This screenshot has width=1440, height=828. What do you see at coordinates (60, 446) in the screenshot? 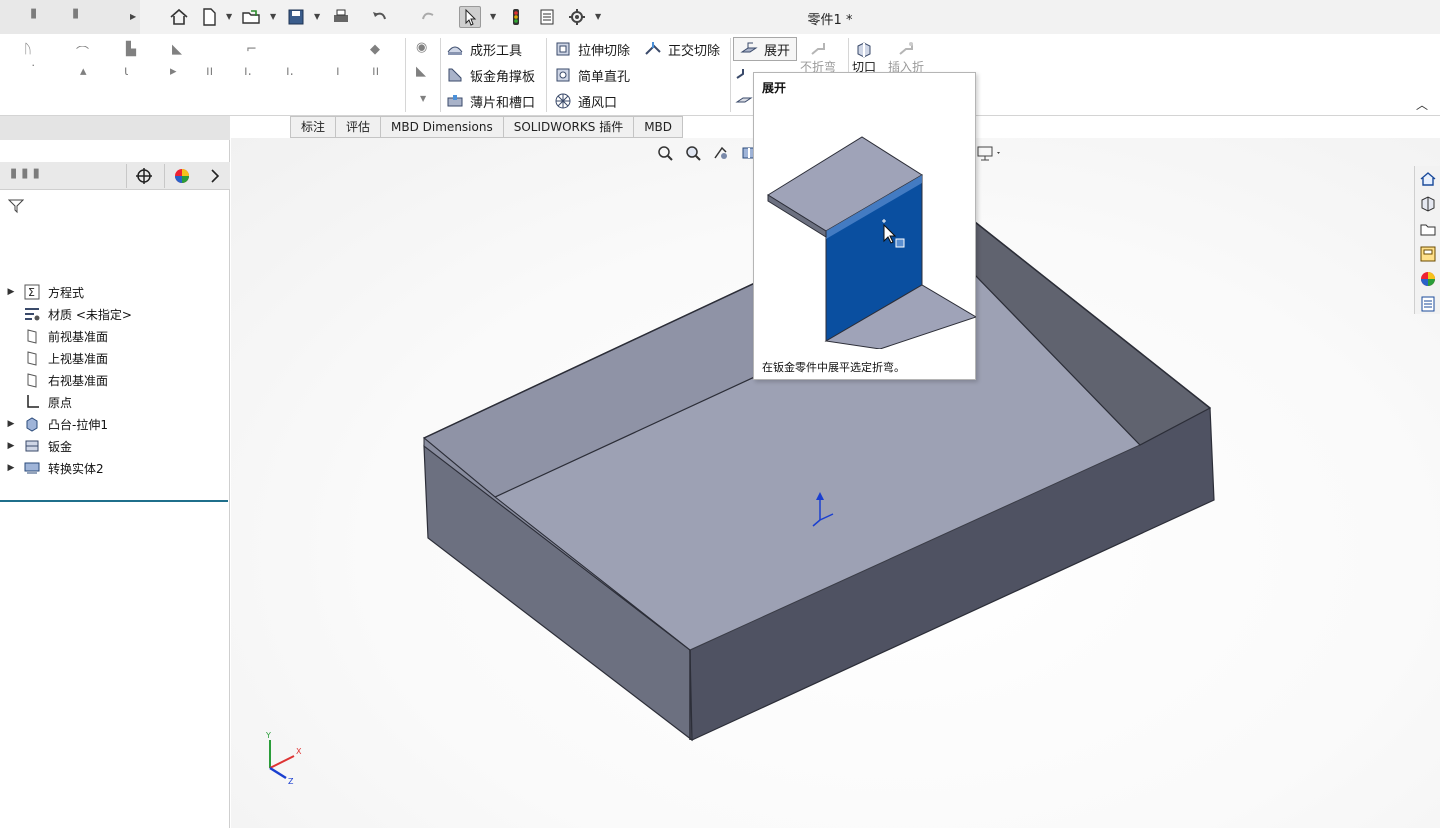
I see `tree-item-label: 钣金` at bounding box center [60, 446].